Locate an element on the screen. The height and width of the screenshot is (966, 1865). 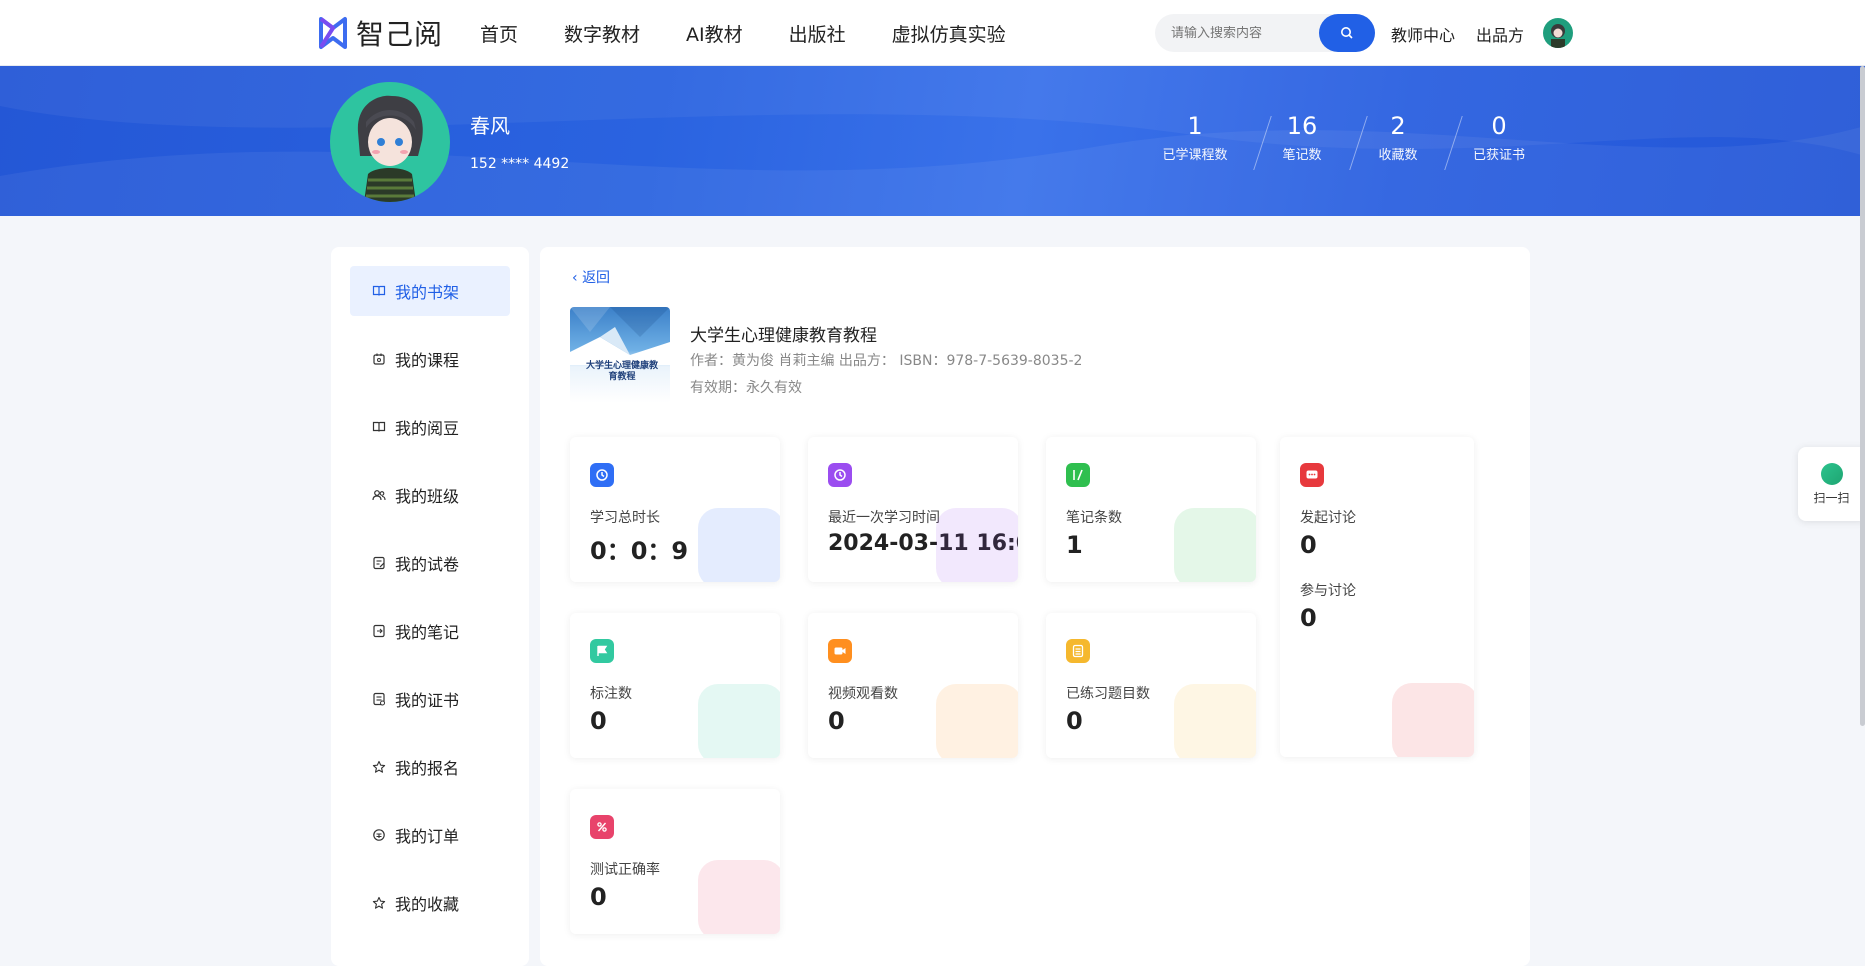
book-title: 大学生心理健康教育教程 is located at coordinates (783, 336).